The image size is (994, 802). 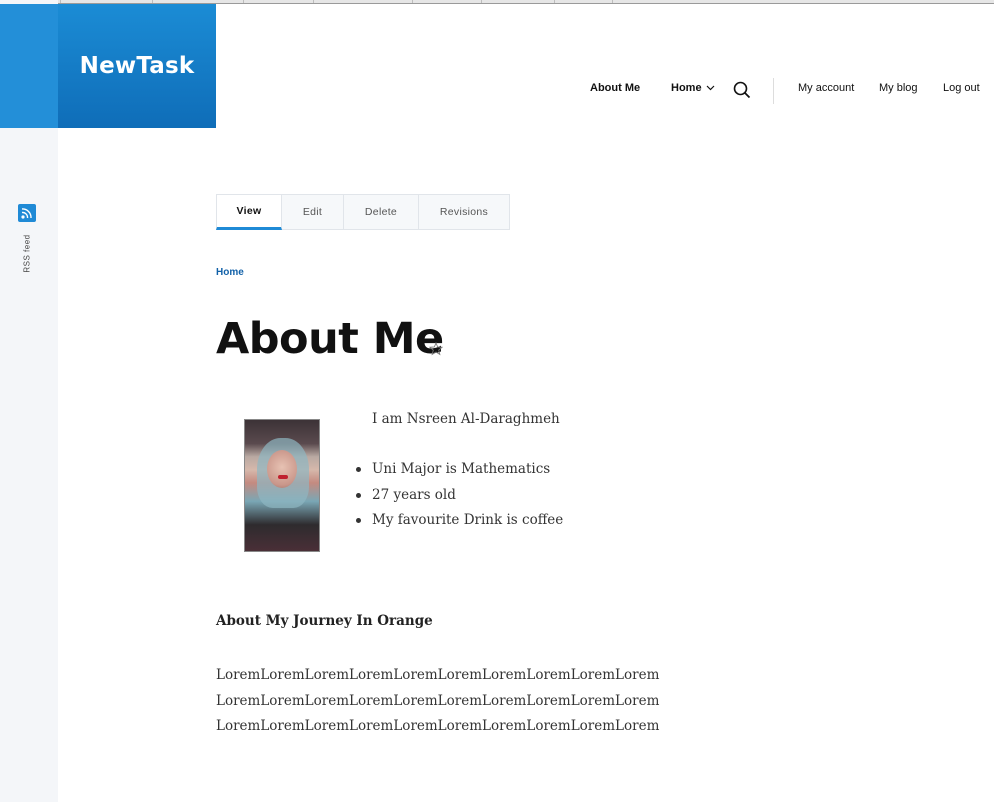 What do you see at coordinates (466, 419) in the screenshot?
I see `intro-text: I am Nsreen Al-Daraghmeh` at bounding box center [466, 419].